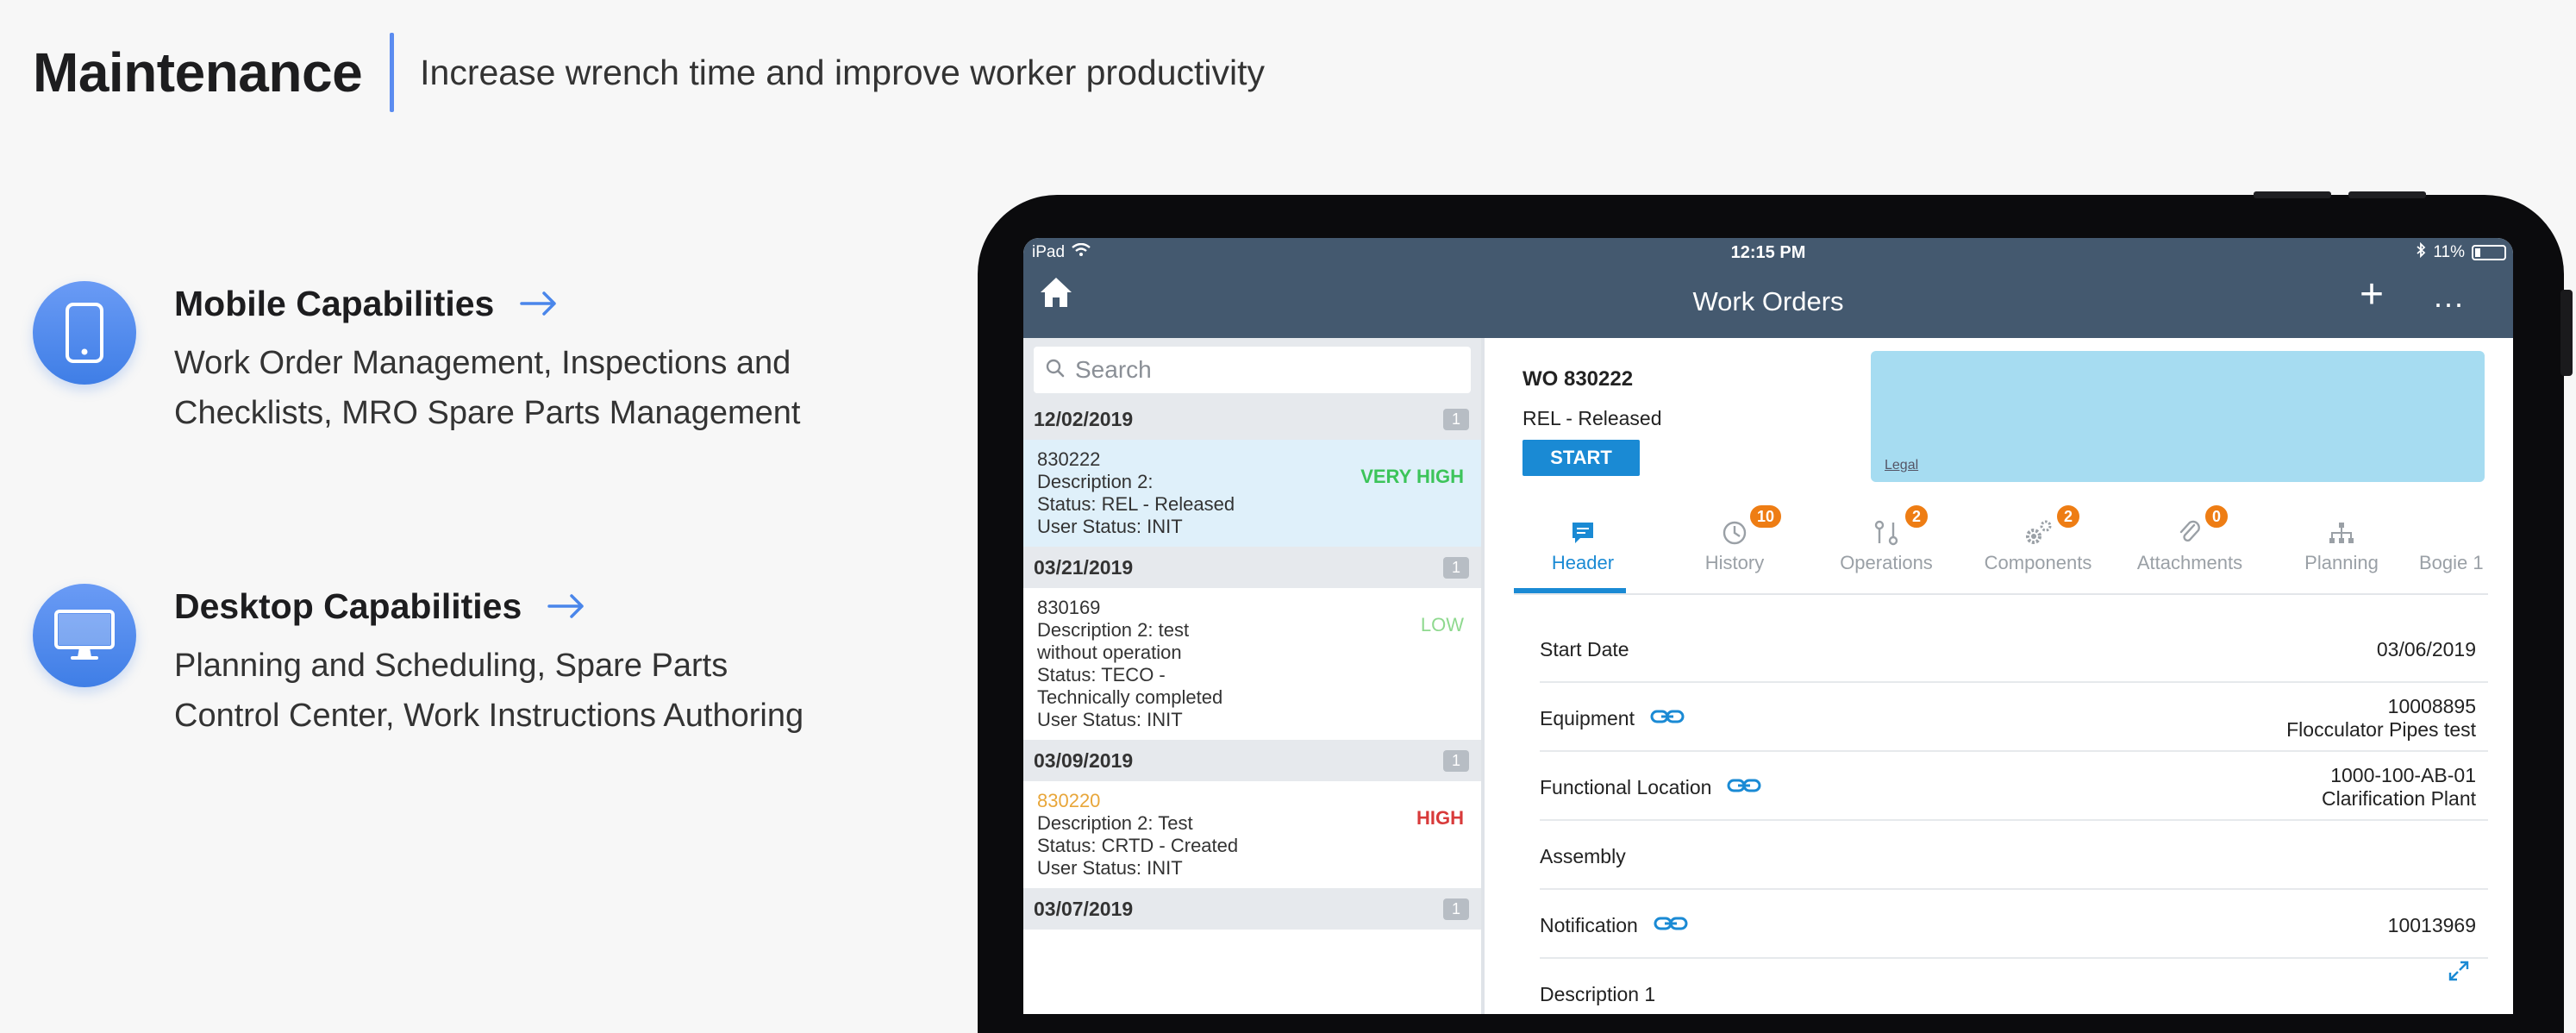 The width and height of the screenshot is (2576, 1033). I want to click on device-button, so click(2567, 333).